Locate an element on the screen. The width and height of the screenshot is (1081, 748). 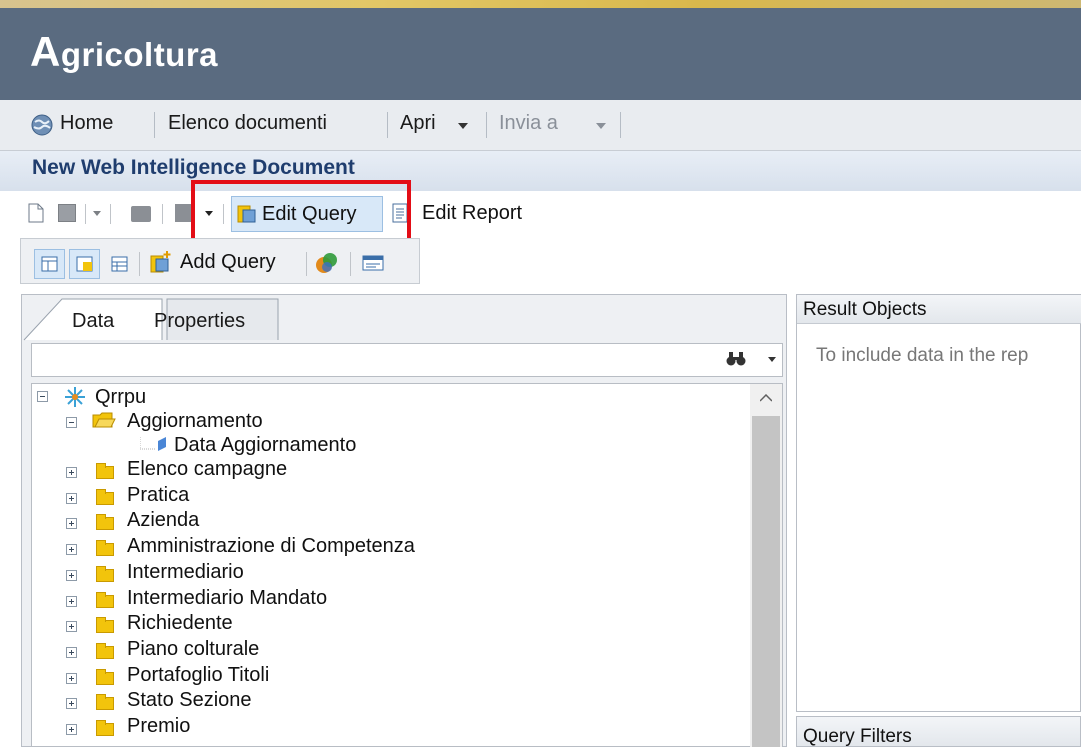
nav-elenco-documenti-link: Elenco documenti is located at coordinates (247, 123).